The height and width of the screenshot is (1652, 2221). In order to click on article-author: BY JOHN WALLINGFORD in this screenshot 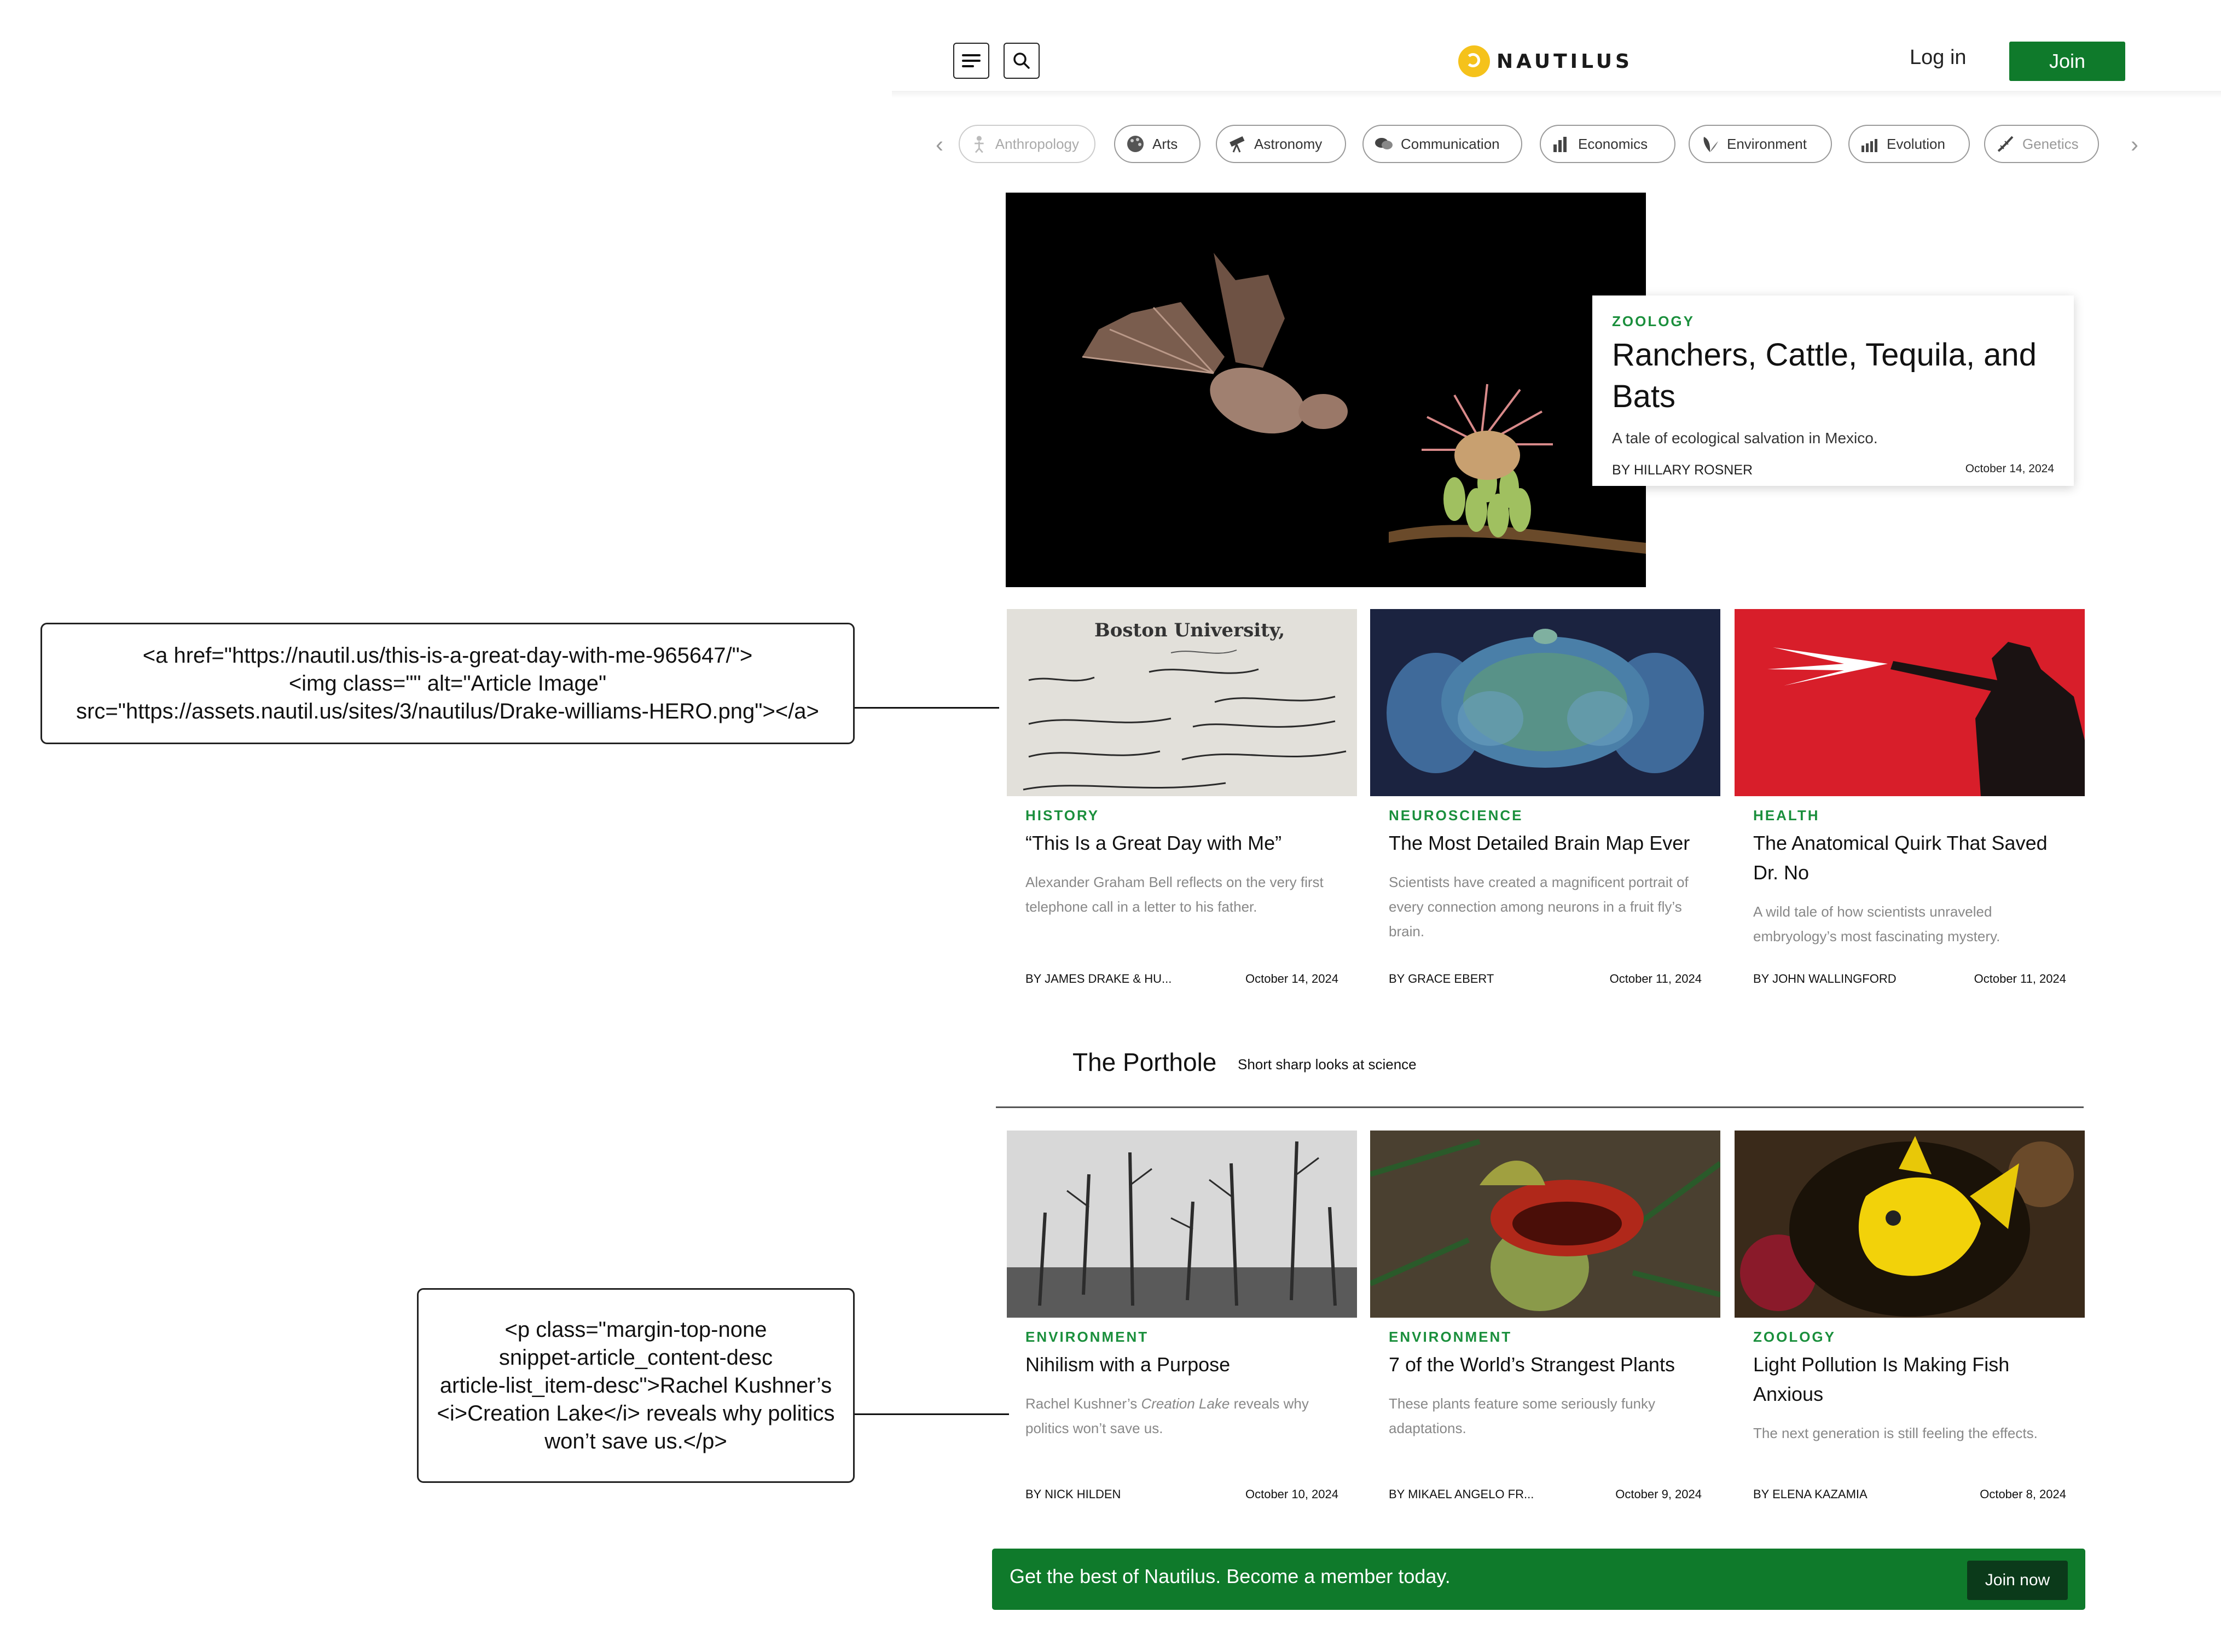, I will do `click(1825, 979)`.